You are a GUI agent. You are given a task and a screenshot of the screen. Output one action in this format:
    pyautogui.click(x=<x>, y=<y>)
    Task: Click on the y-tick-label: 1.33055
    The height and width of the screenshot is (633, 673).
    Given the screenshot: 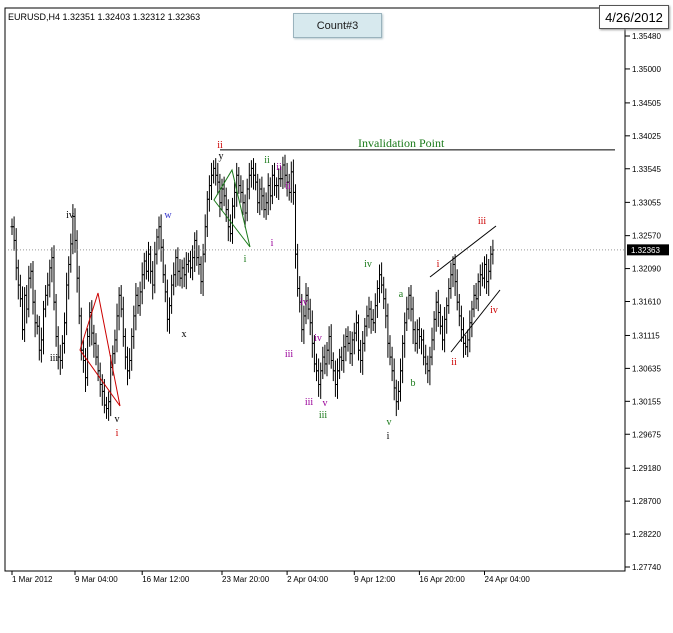 What is the action you would take?
    pyautogui.click(x=646, y=202)
    